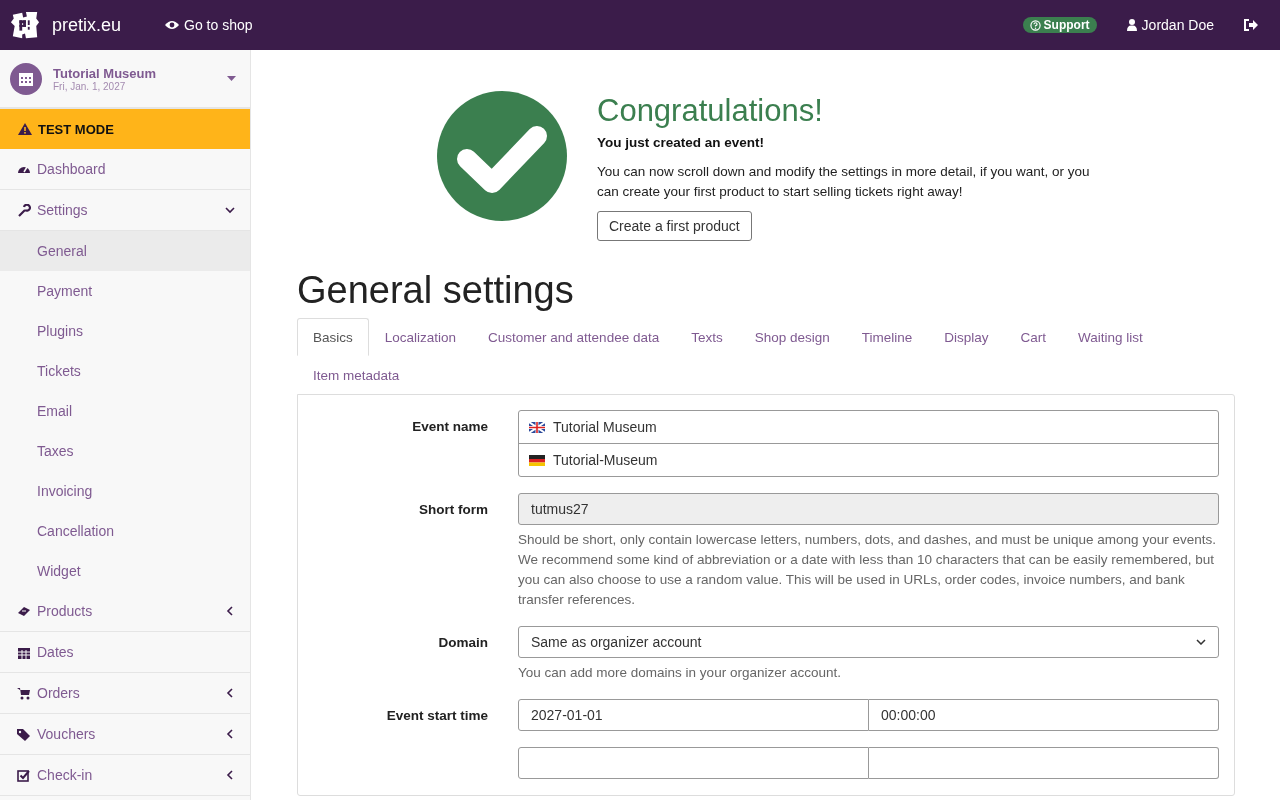 This screenshot has width=1280, height=800. Describe the element at coordinates (333, 337) in the screenshot. I see `tab: Basics` at that location.